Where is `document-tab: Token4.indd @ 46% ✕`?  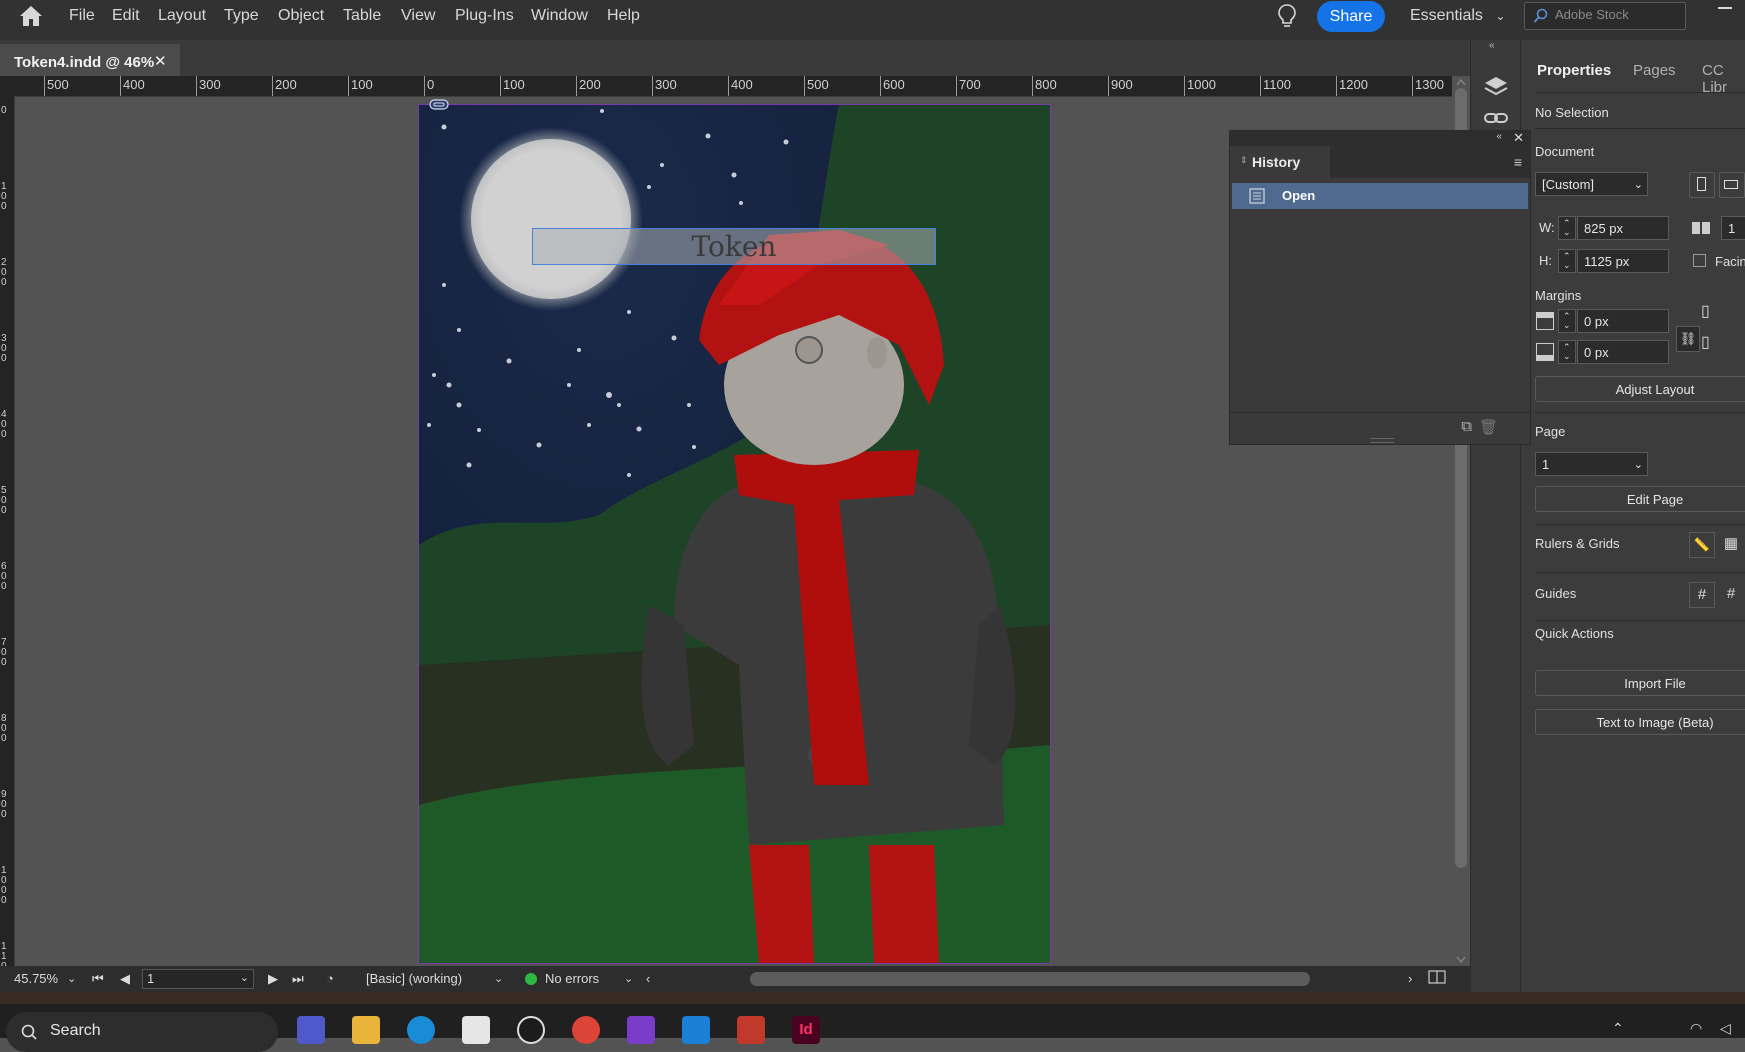 document-tab: Token4.indd @ 46% ✕ is located at coordinates (90, 61).